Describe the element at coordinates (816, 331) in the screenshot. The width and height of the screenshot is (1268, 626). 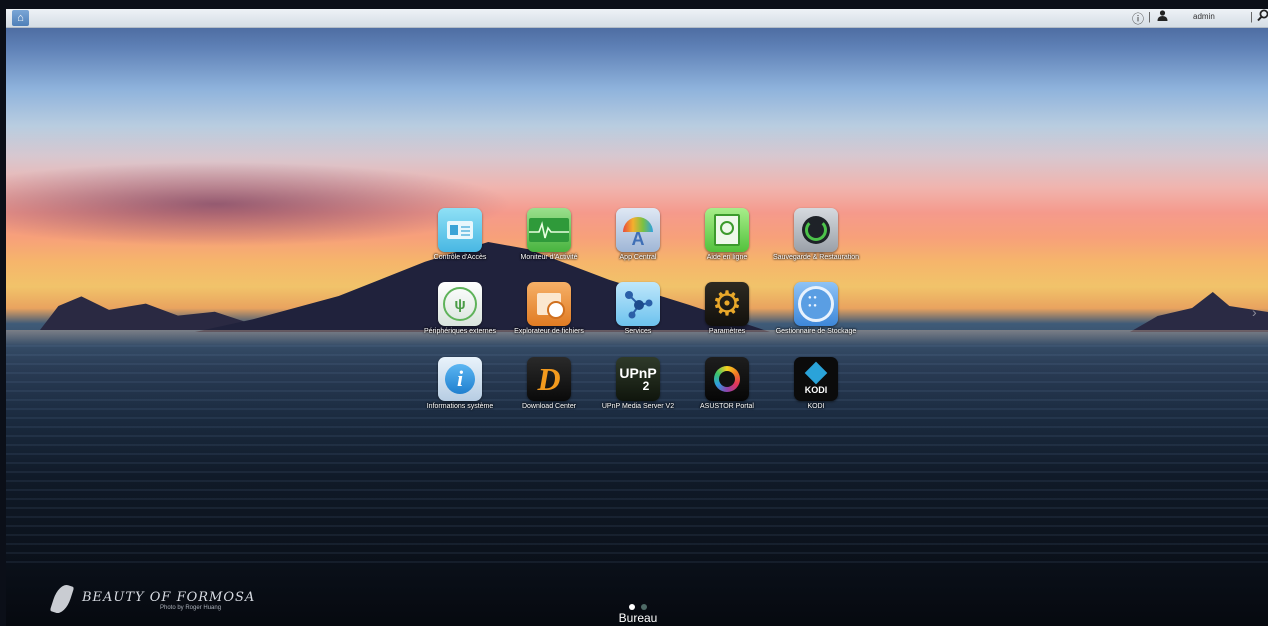
I see `app-label: Gestionnaire de Stockage` at that location.